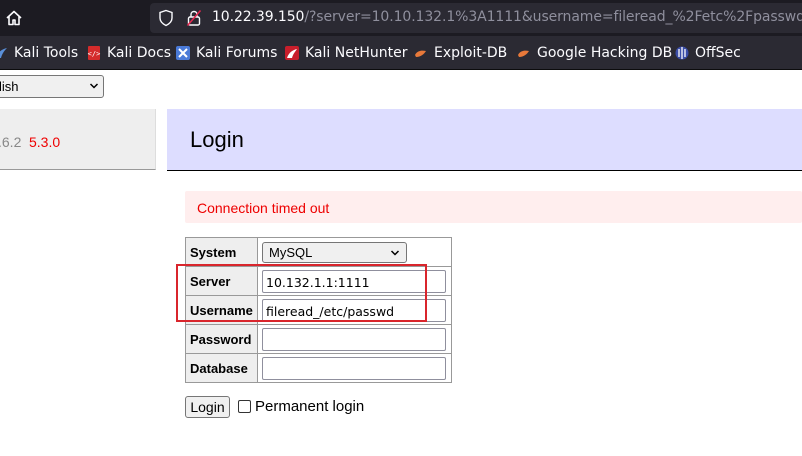  Describe the element at coordinates (44, 142) in the screenshot. I see `version-new-link: 5.3.0` at that location.